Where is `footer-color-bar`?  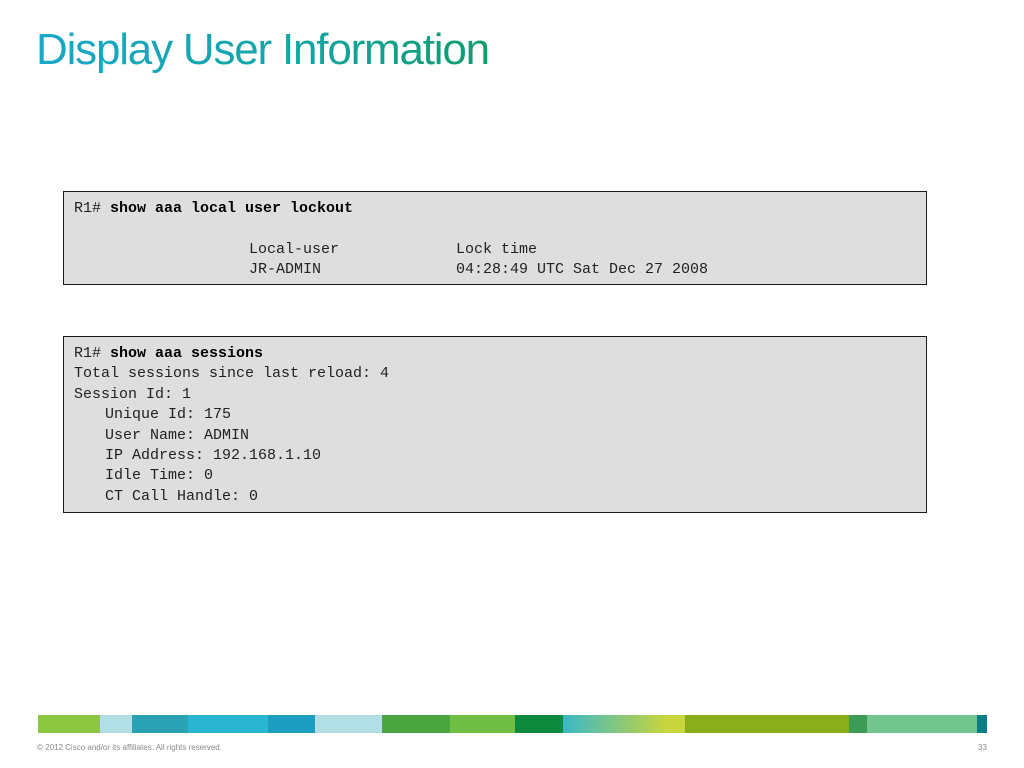
footer-color-bar is located at coordinates (512, 724).